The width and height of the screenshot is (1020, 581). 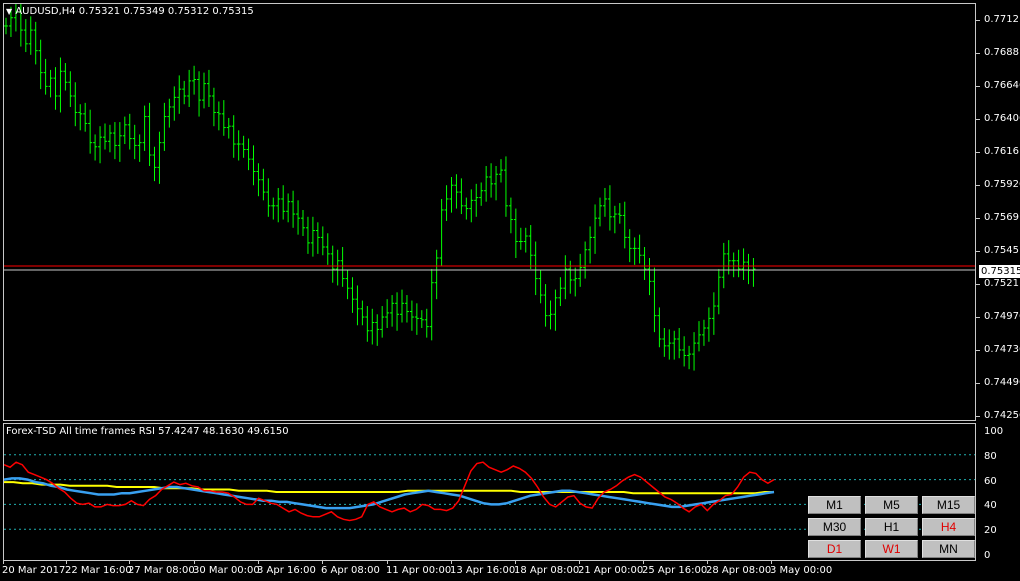 What do you see at coordinates (419, 570) in the screenshot?
I see `time-tick-label: 11 Apr 00:00` at bounding box center [419, 570].